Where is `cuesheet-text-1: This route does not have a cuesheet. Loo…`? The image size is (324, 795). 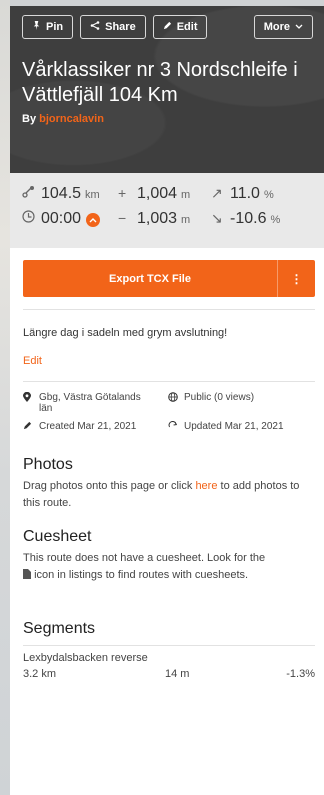
cuesheet-text-1: This route does not have a cuesheet. Loo… is located at coordinates (144, 558).